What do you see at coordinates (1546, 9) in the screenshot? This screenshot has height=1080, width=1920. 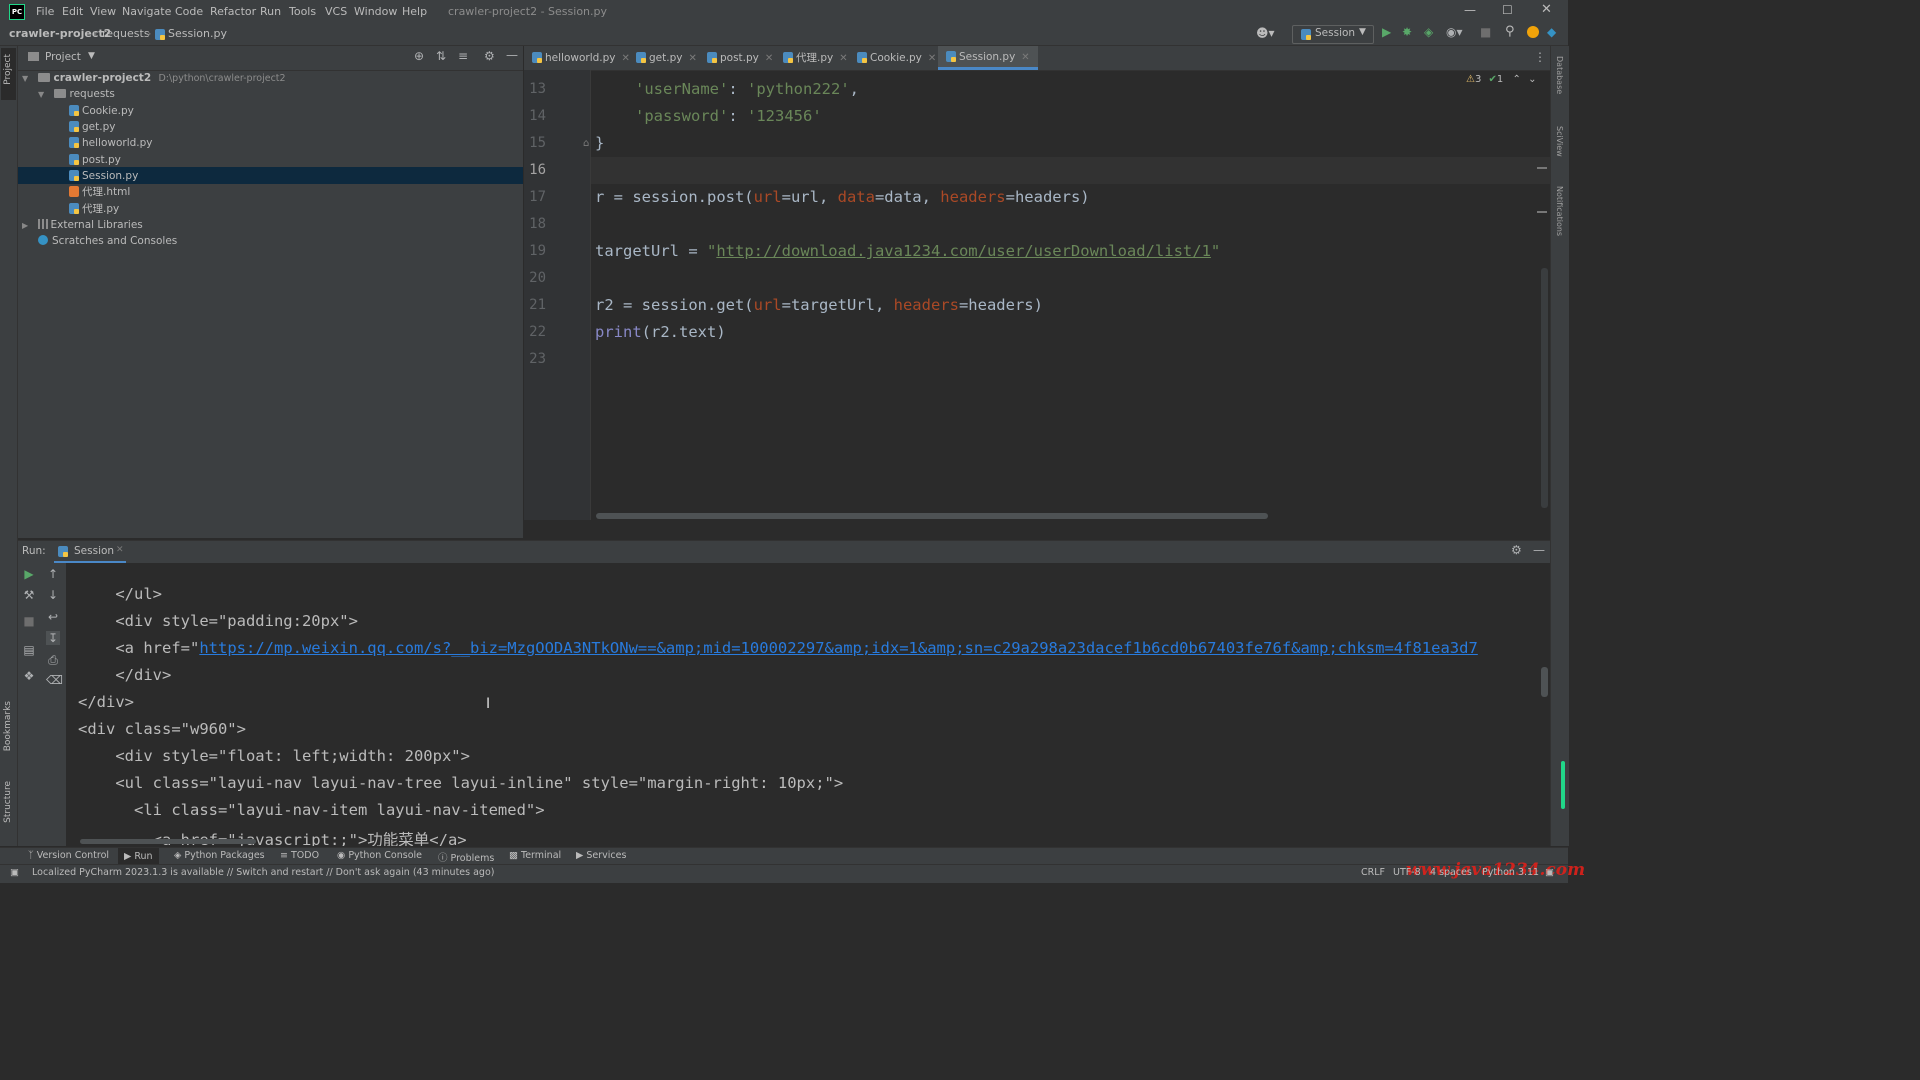 I see `close-icon: ✕` at bounding box center [1546, 9].